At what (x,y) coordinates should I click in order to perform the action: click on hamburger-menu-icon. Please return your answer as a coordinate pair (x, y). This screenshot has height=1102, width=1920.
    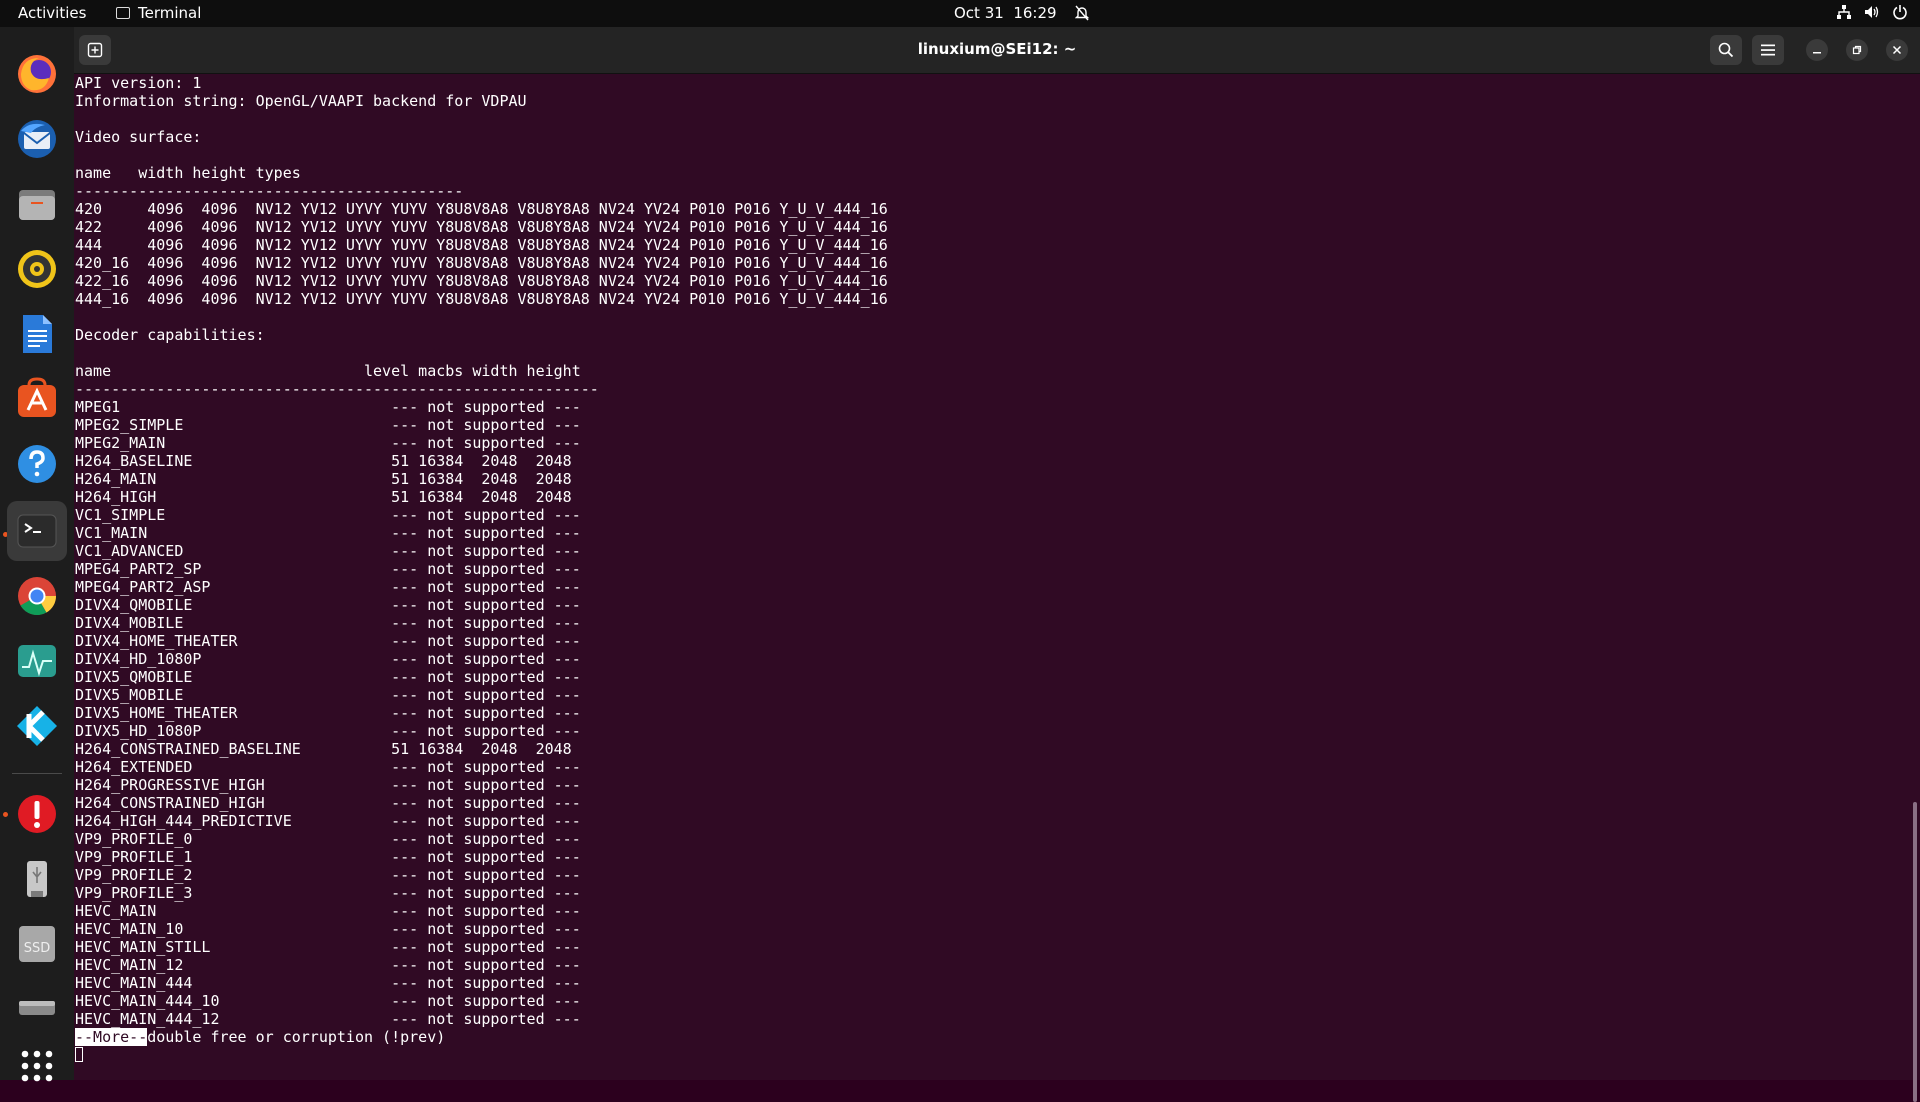
    Looking at the image, I should click on (1768, 50).